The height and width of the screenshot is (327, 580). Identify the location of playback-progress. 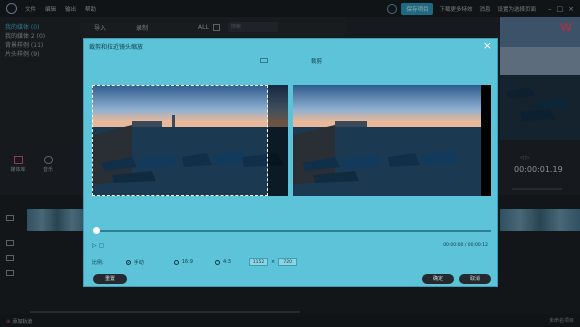
(292, 231).